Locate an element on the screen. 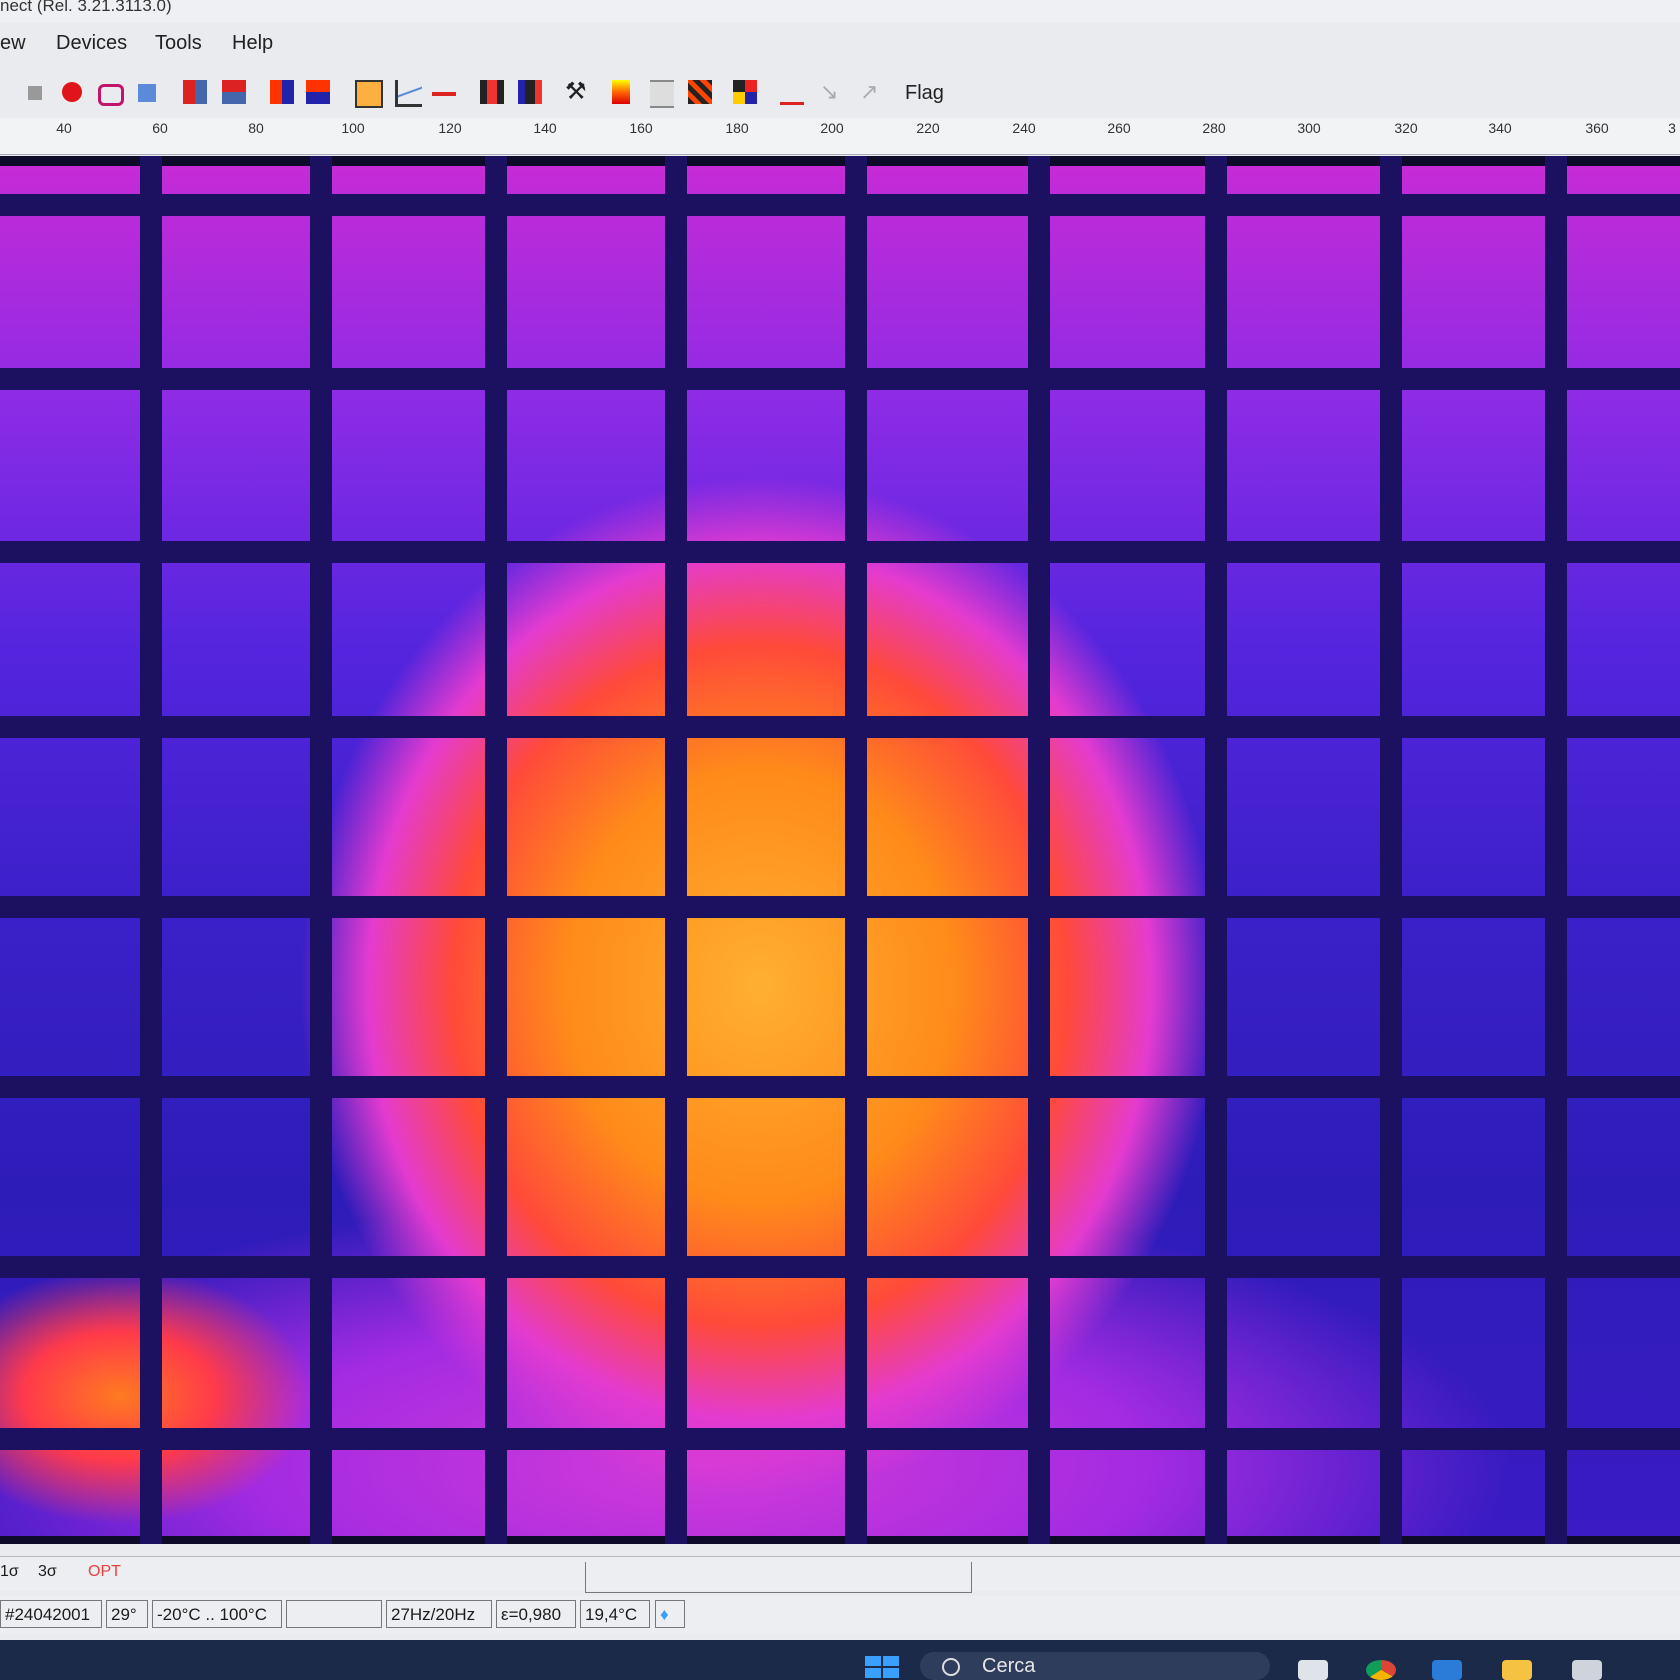 Image resolution: width=1680 pixels, height=1680 pixels. ruler-label: 300 is located at coordinates (1309, 128).